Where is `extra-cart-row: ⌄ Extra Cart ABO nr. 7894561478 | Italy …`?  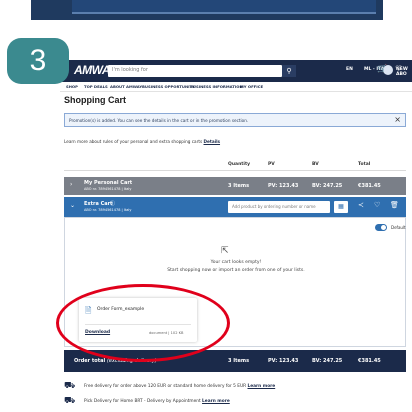
extra-cart-row: ⌄ Extra Cart ABO nr. 7894561478 | Italy … is located at coordinates (235, 207).